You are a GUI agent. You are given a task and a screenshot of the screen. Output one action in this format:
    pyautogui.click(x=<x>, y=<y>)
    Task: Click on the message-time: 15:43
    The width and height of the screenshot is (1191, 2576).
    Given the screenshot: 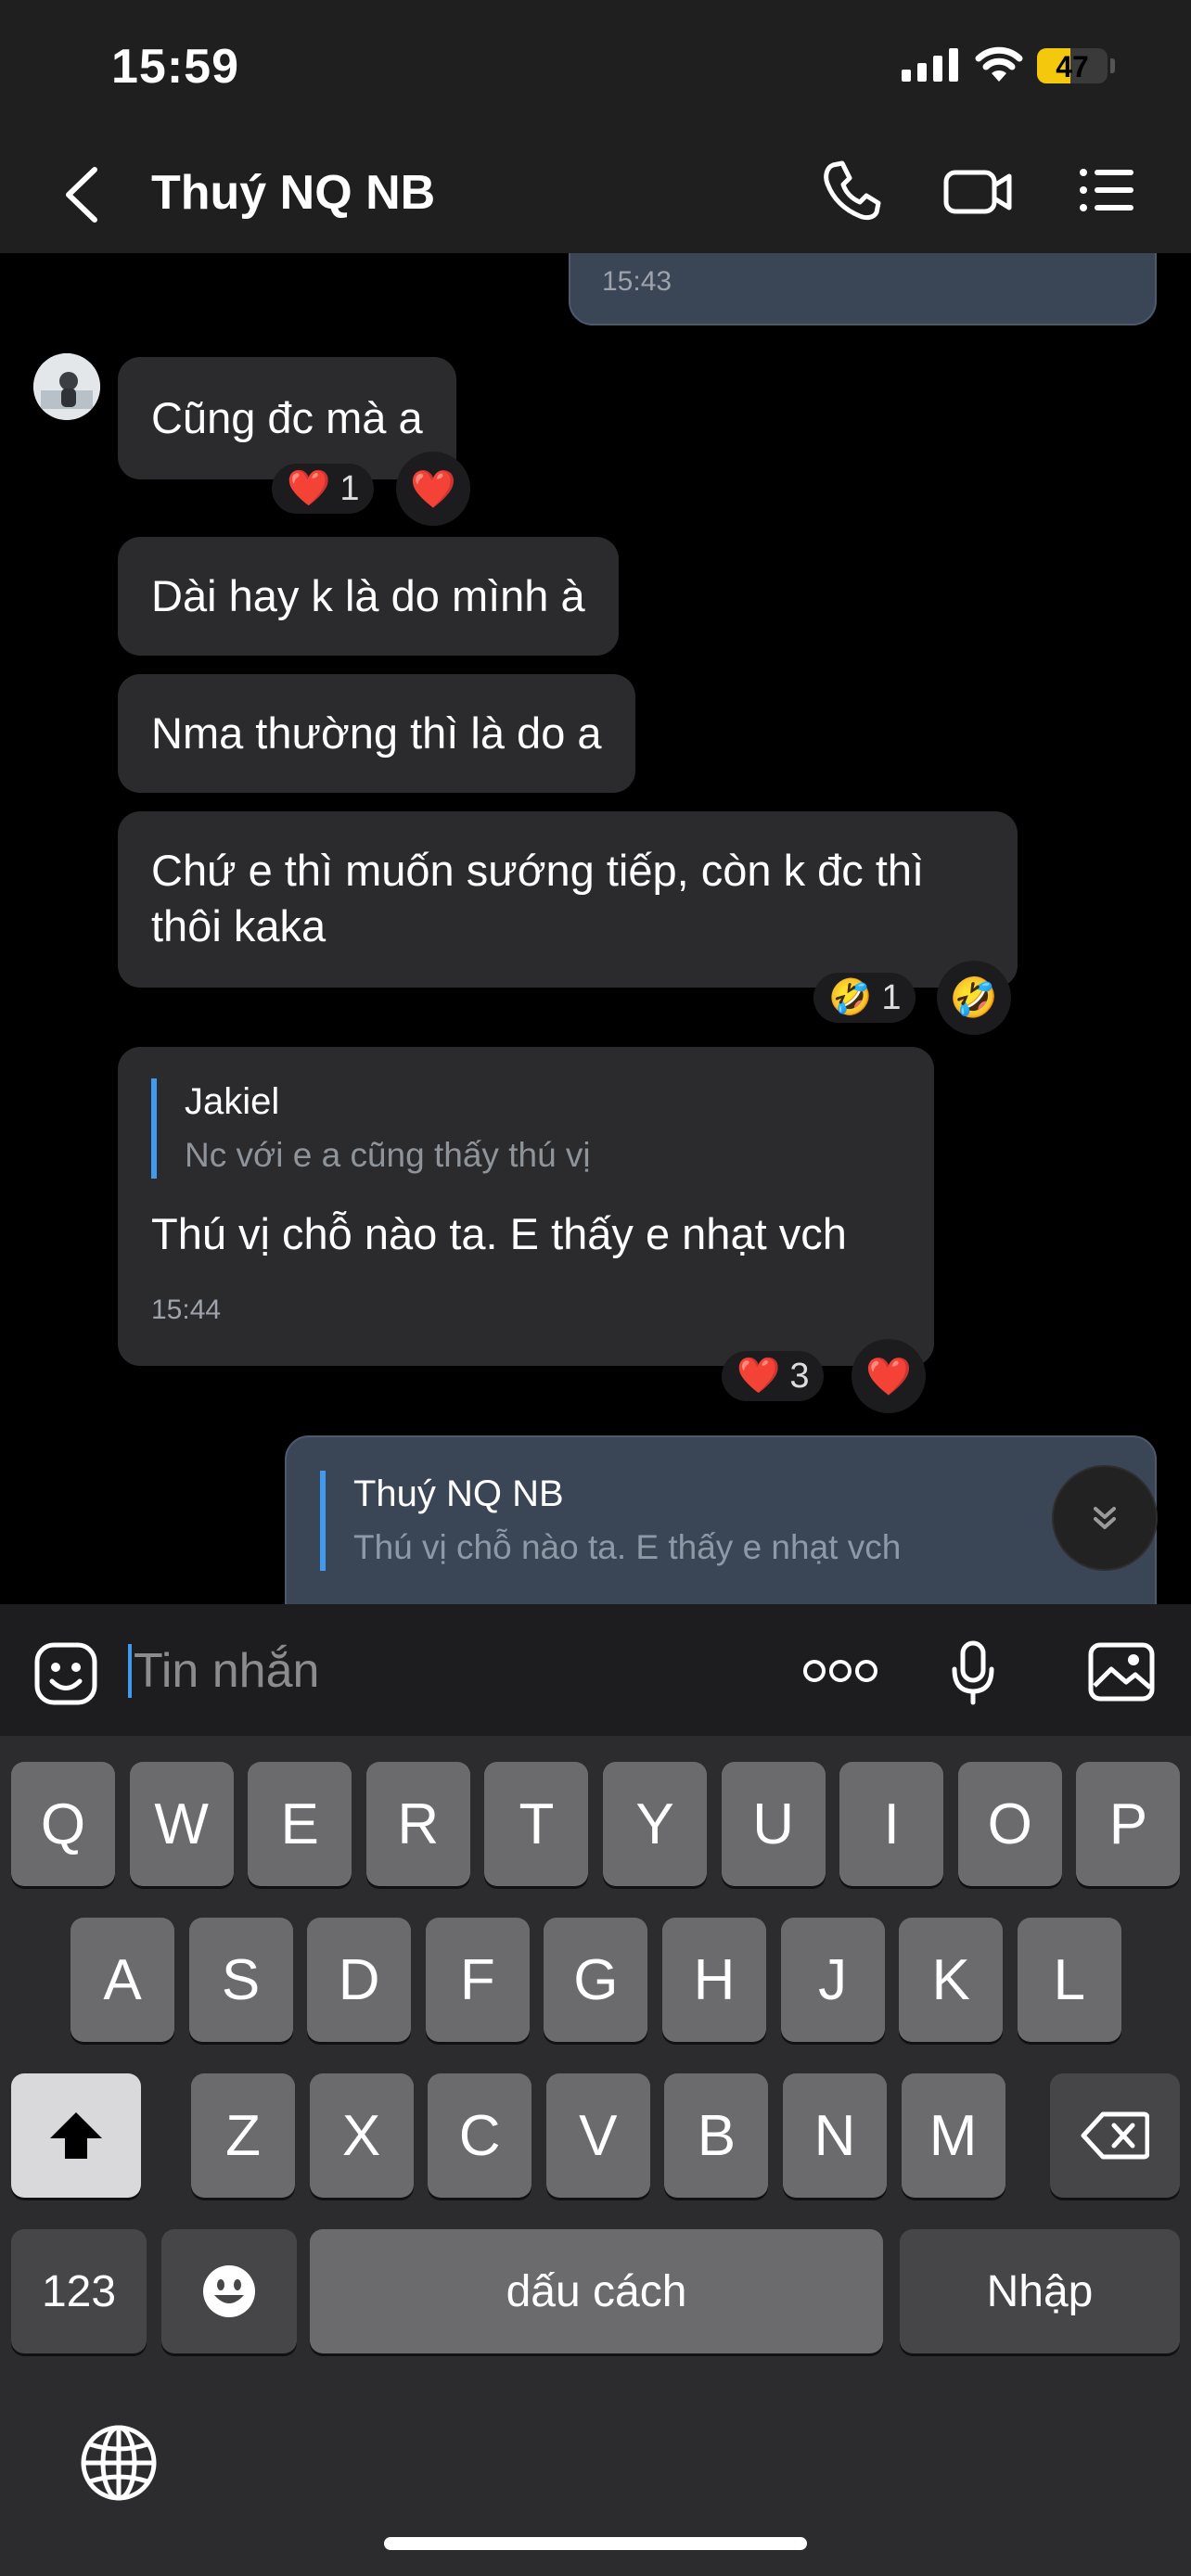 What is the action you would take?
    pyautogui.click(x=637, y=281)
    